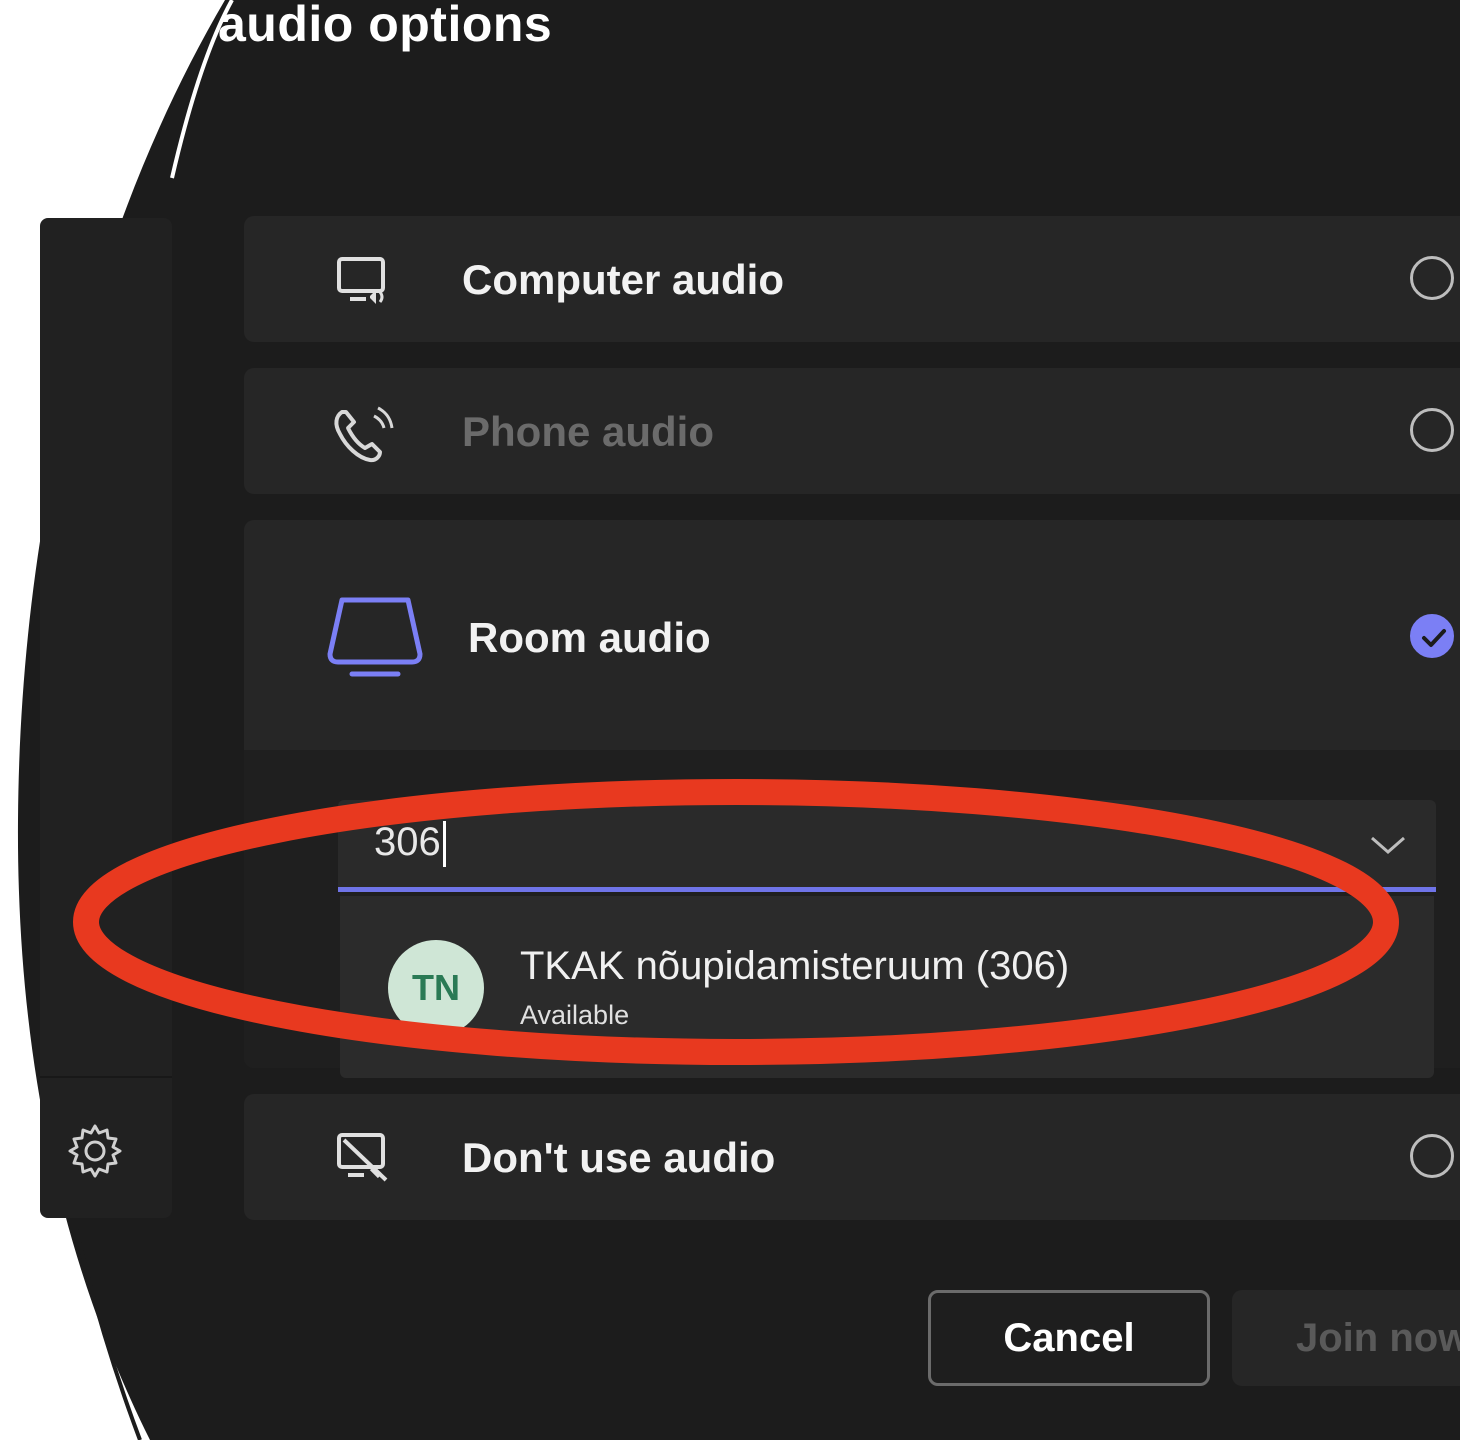  I want to click on option-label-phone-audio: Phone audio, so click(588, 431).